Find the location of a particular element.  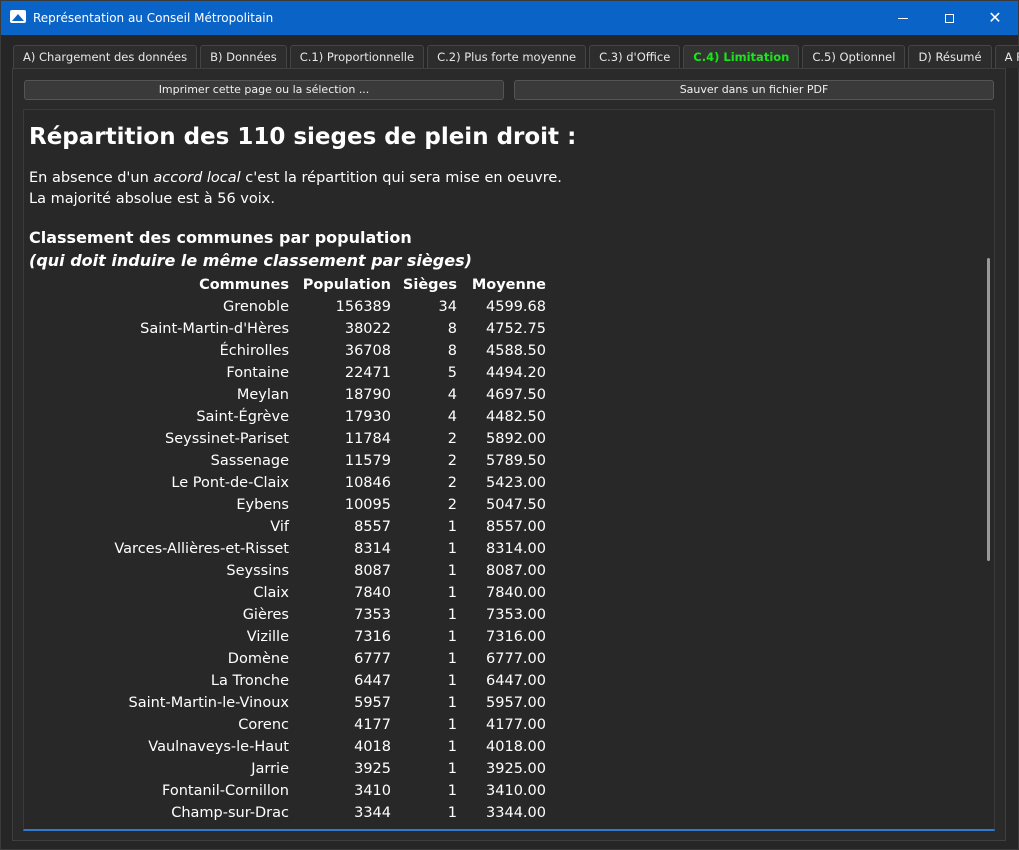

table-row: Seyssins 8087 1 8087.00 is located at coordinates (285, 571).